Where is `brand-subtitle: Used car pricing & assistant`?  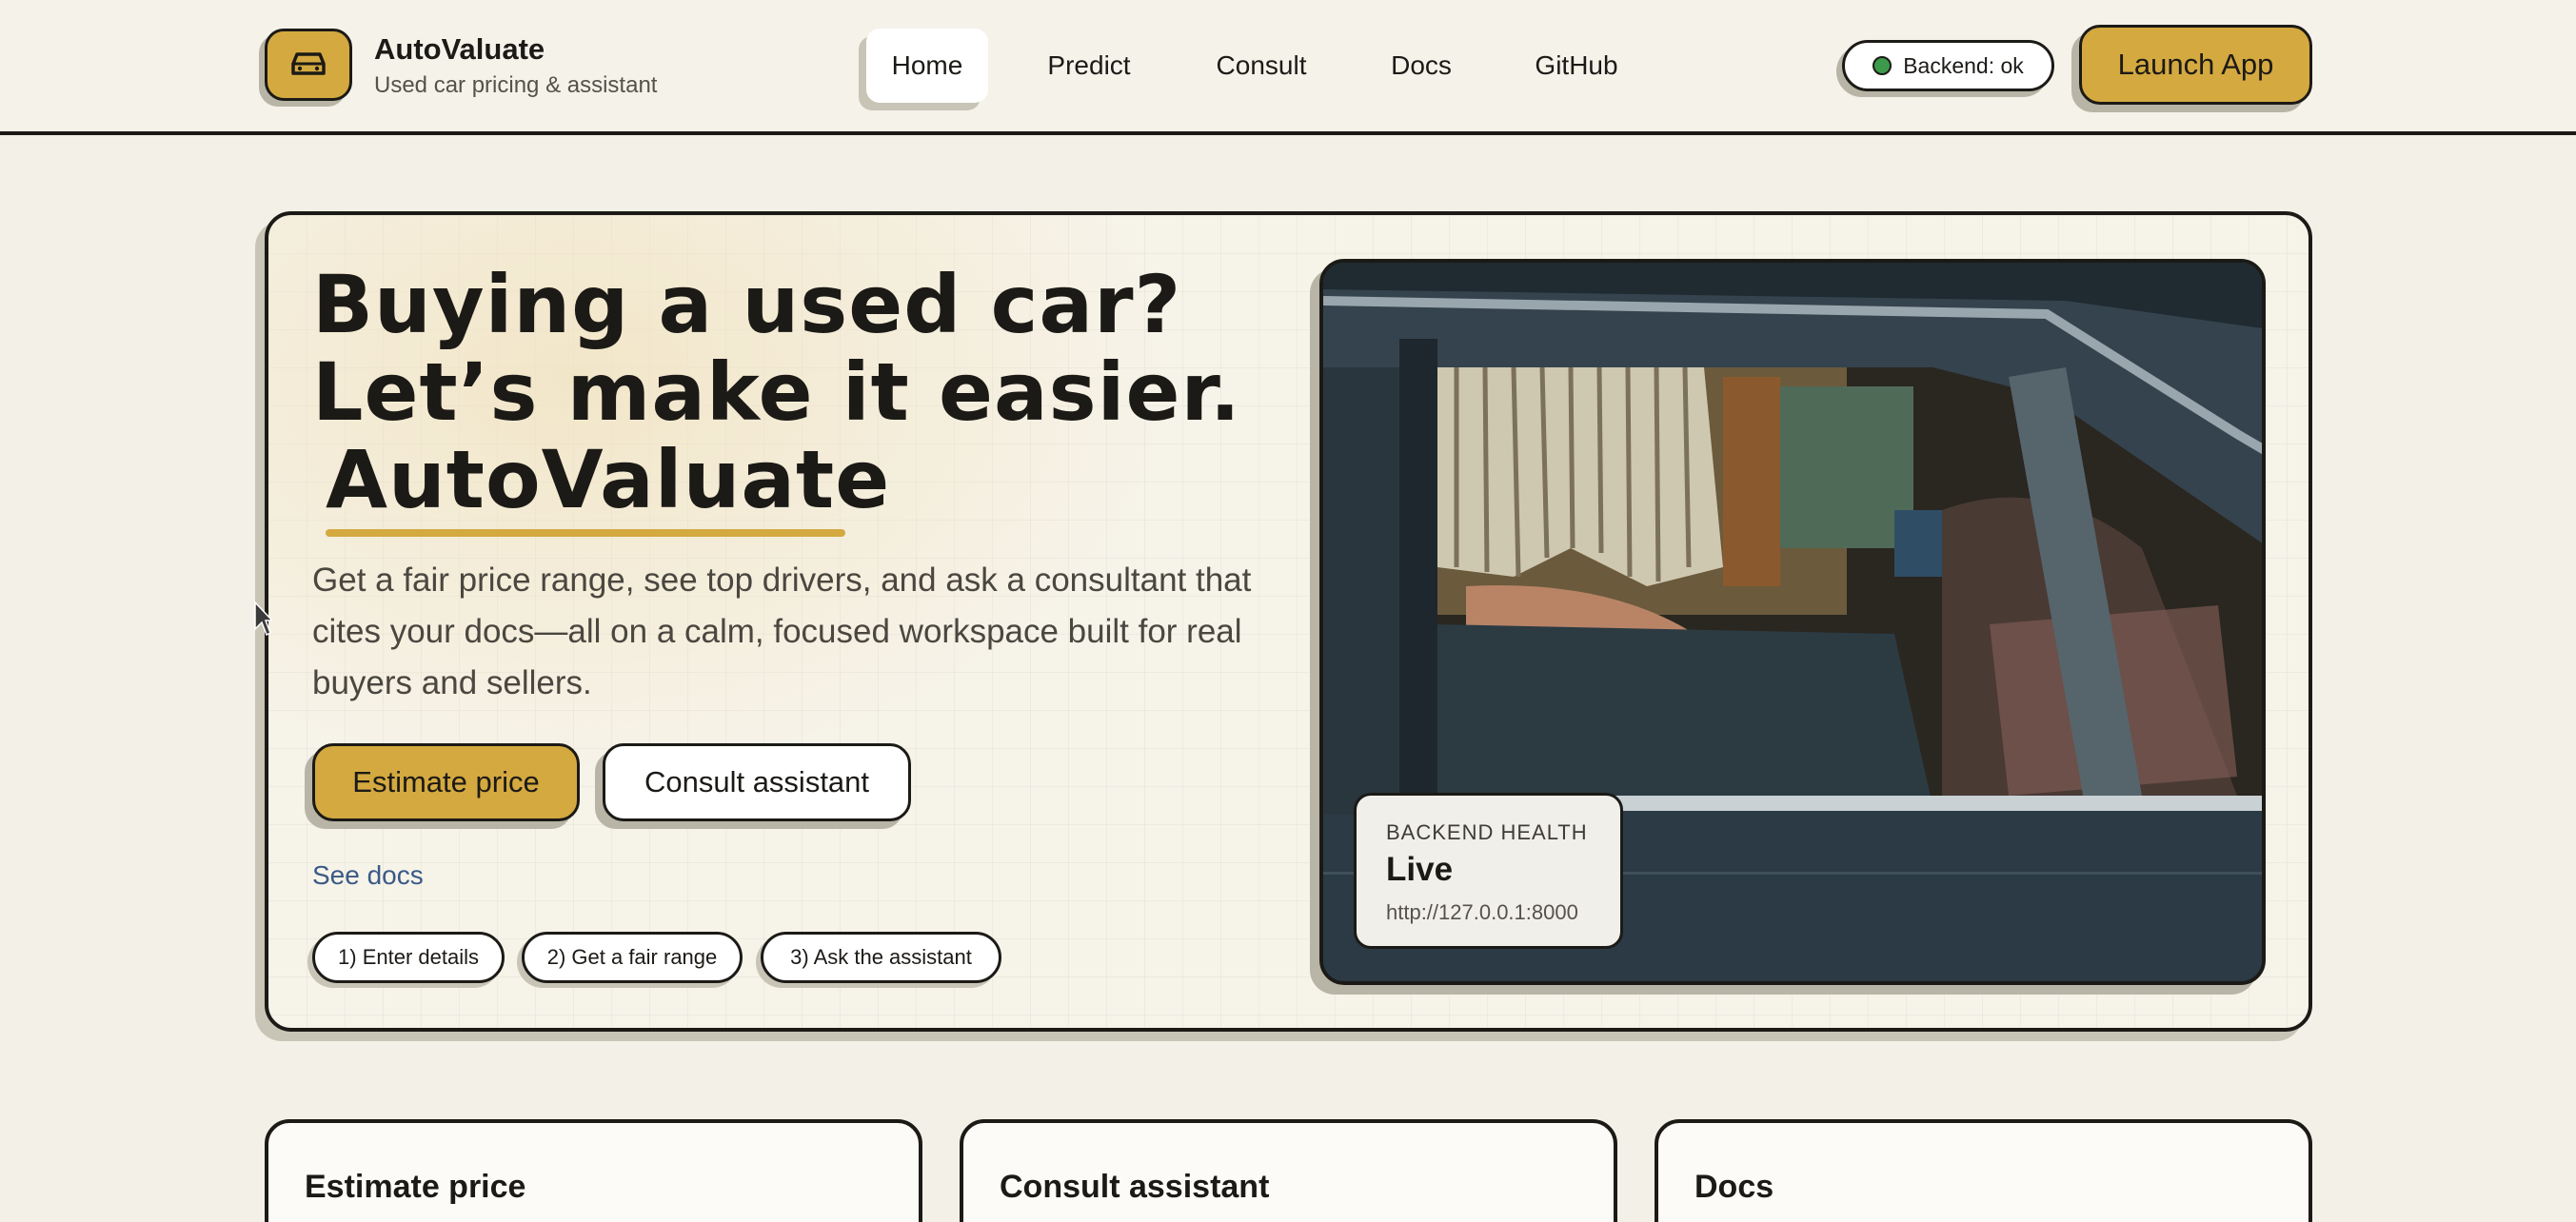 brand-subtitle: Used car pricing & assistant is located at coordinates (516, 85).